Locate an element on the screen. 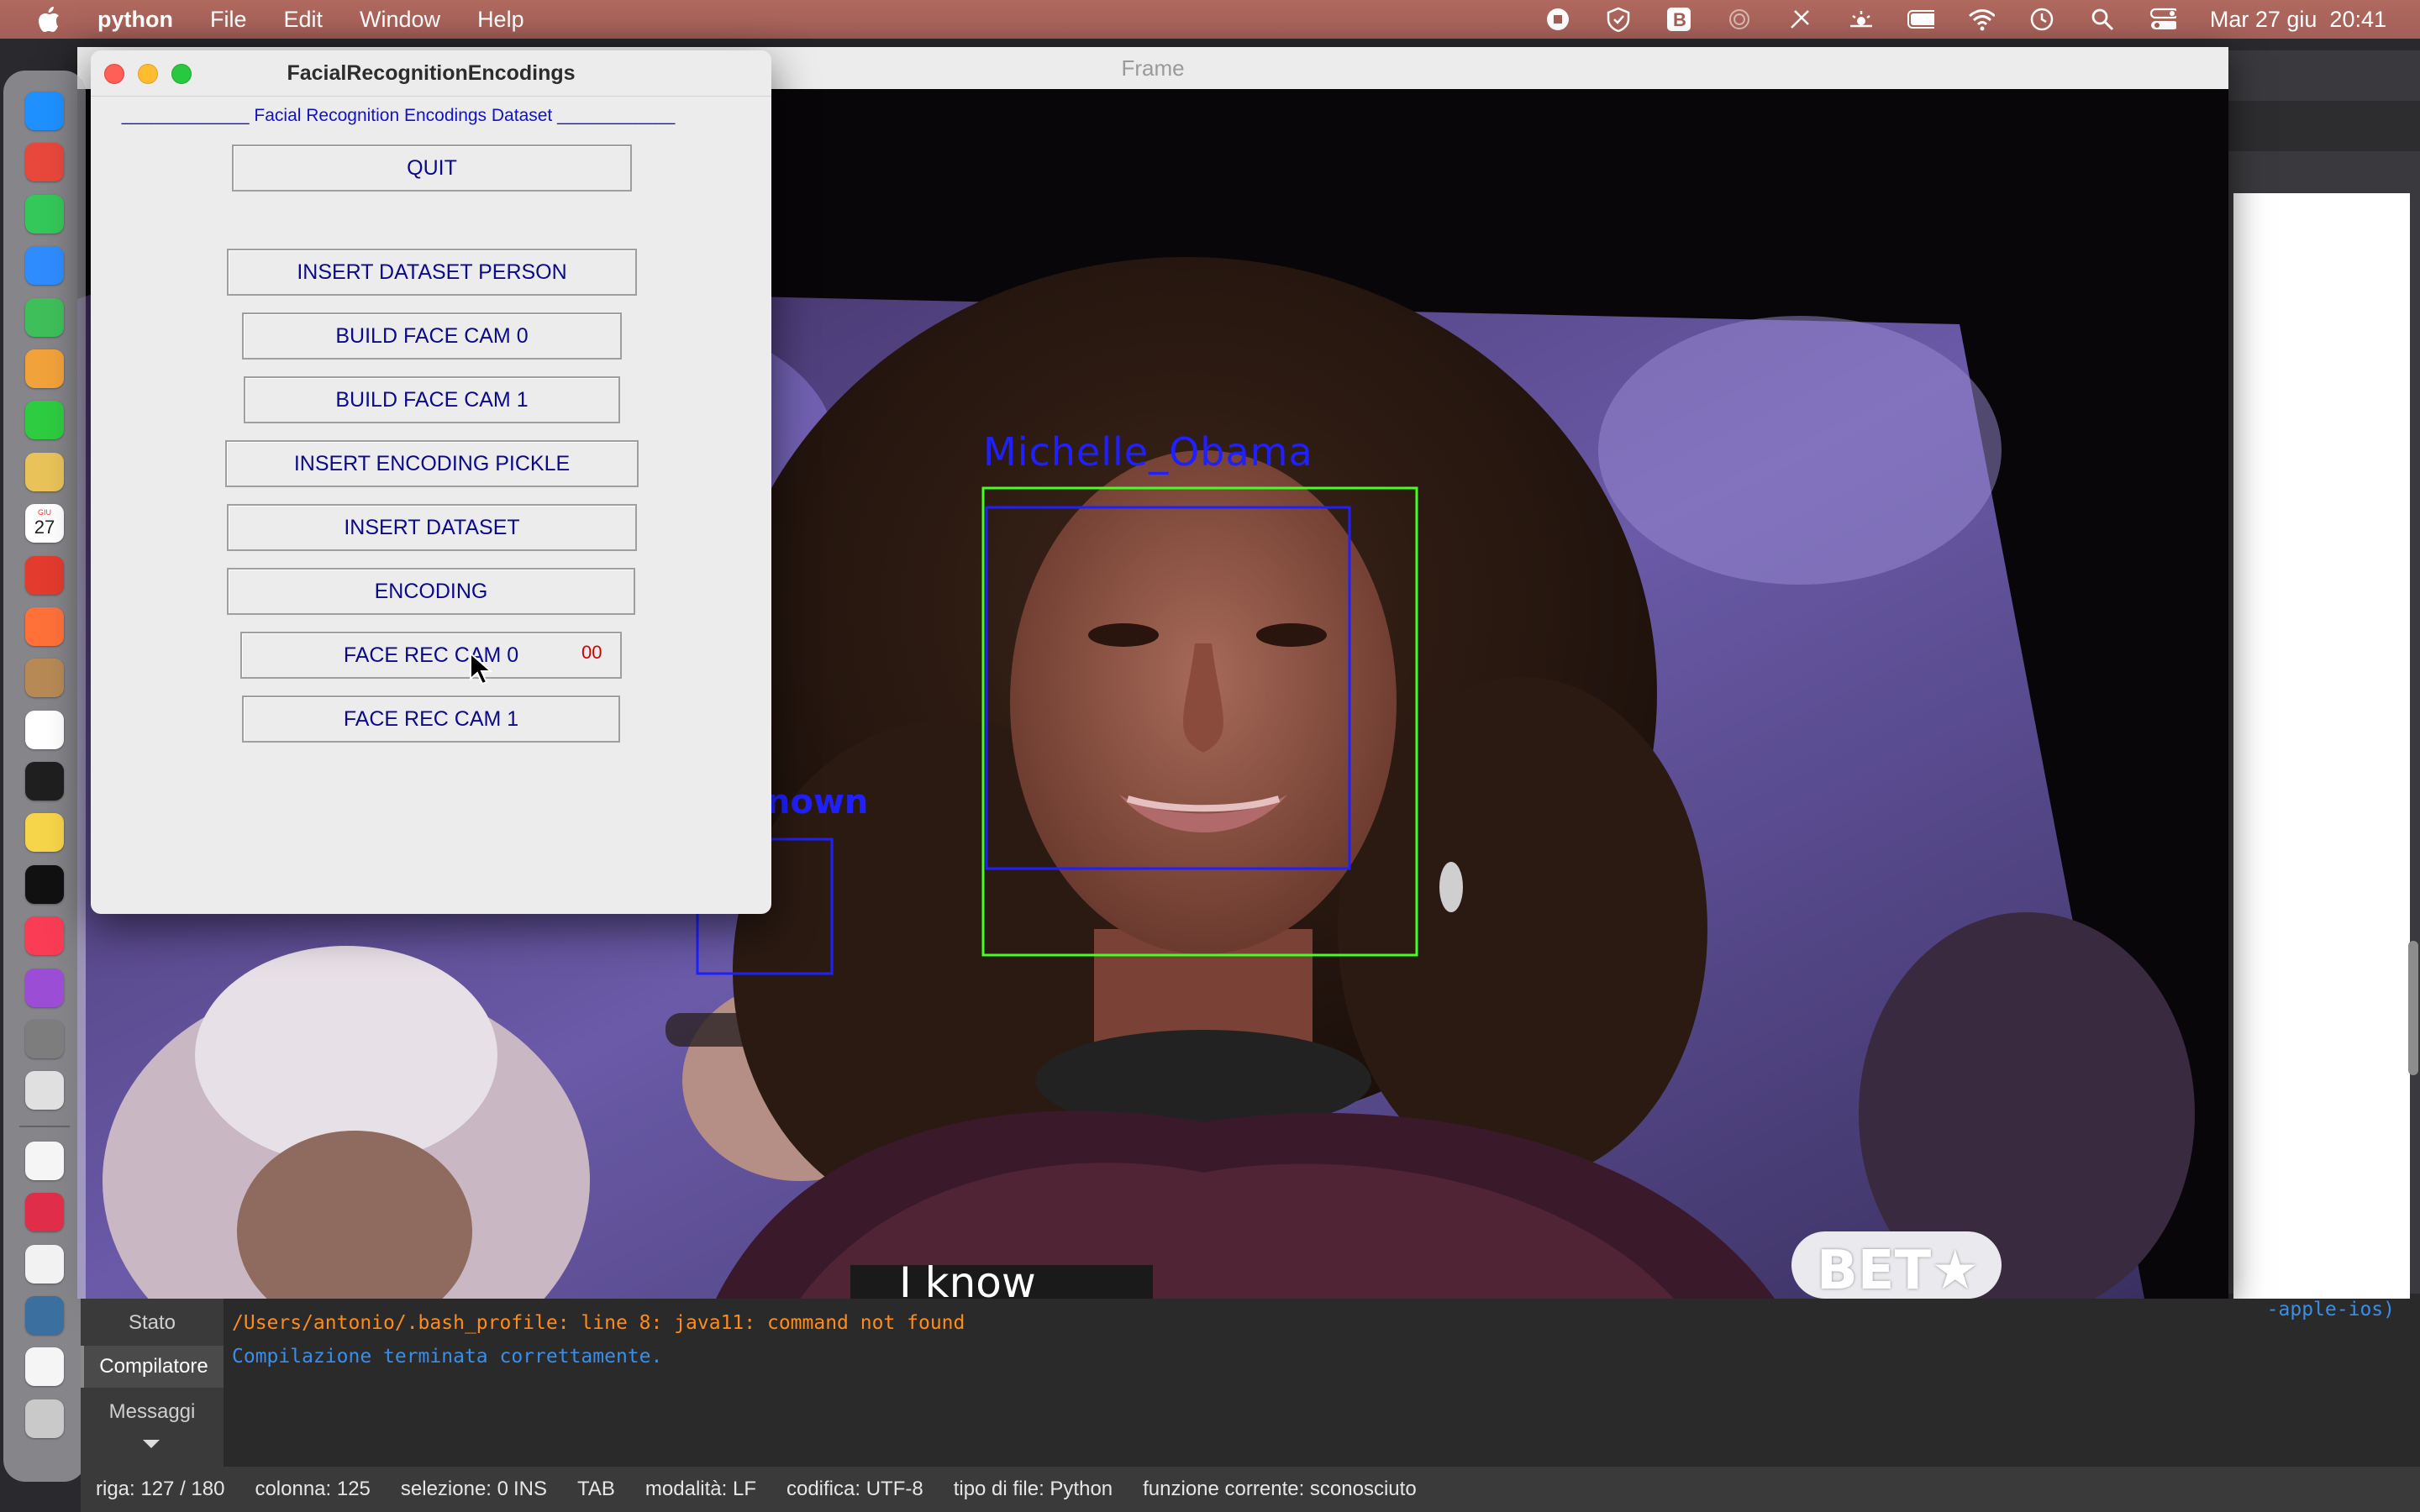 The width and height of the screenshot is (2420, 1512). contacts-icon is located at coordinates (44, 678).